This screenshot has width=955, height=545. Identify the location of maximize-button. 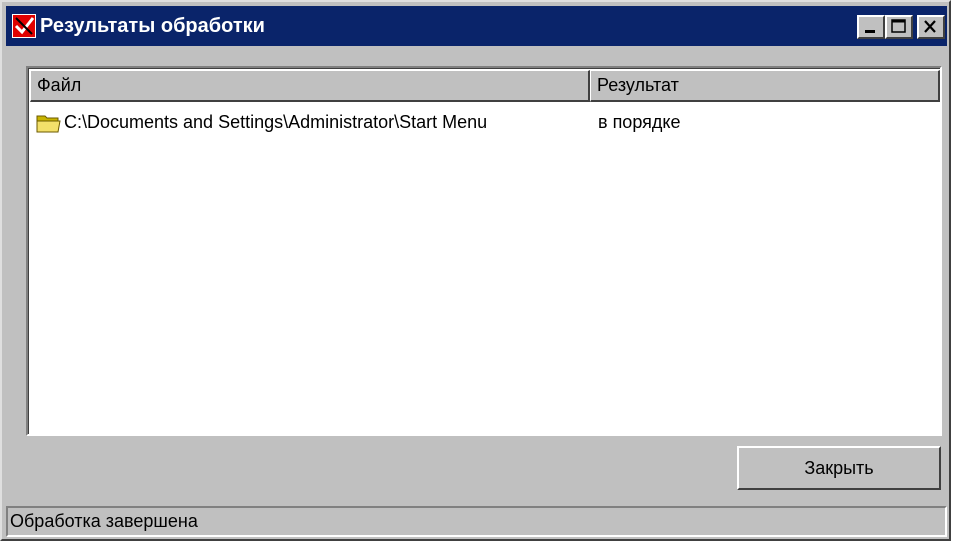
(899, 27).